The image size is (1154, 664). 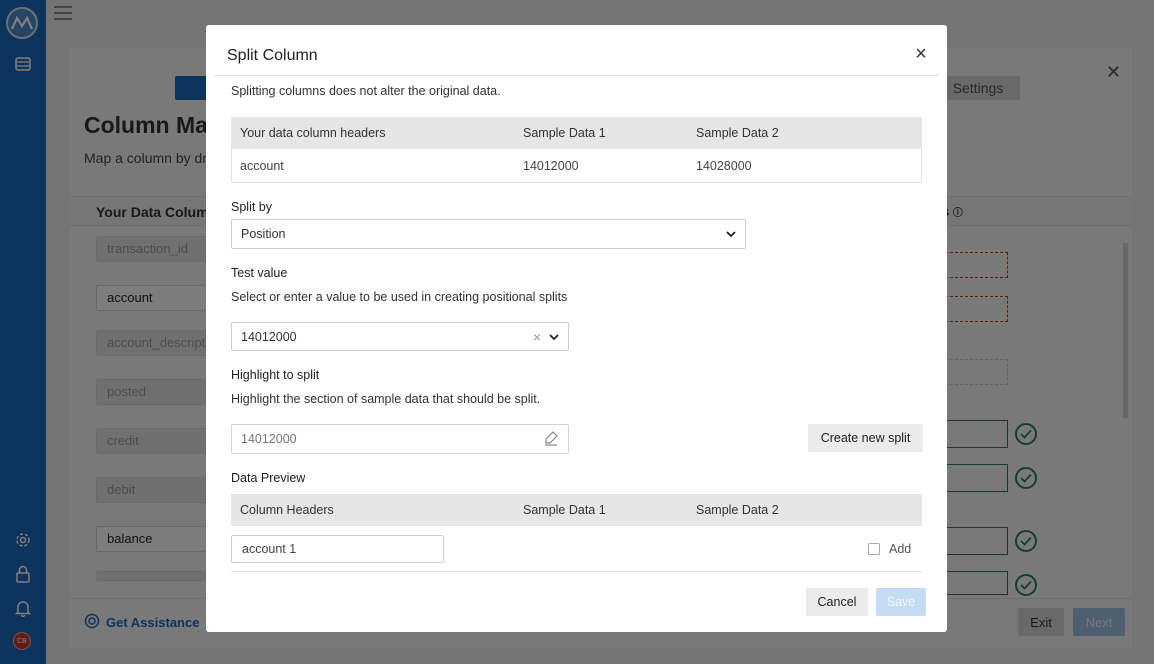 I want to click on table-row: account 14012000 14028000, so click(x=576, y=166).